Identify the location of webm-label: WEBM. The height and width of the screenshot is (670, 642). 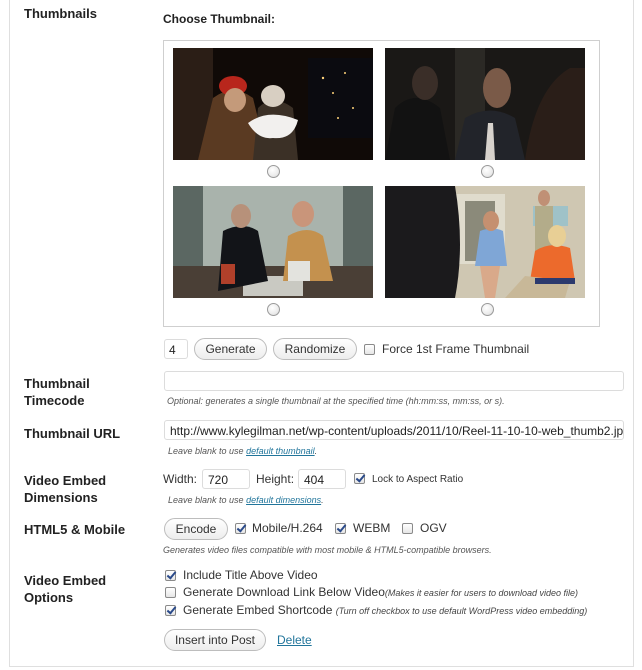
(372, 528).